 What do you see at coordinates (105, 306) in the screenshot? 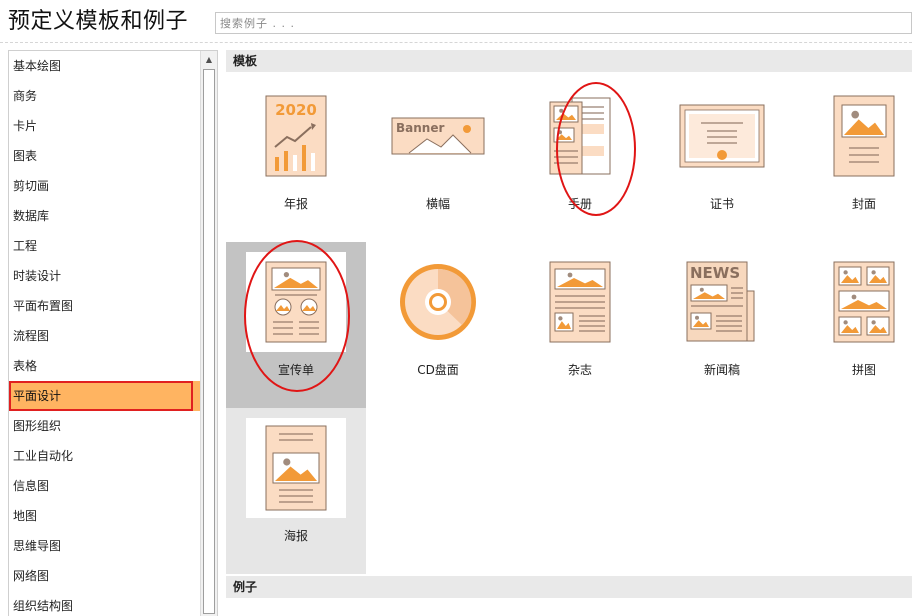
I see `sidebar-item: 平面布置图` at bounding box center [105, 306].